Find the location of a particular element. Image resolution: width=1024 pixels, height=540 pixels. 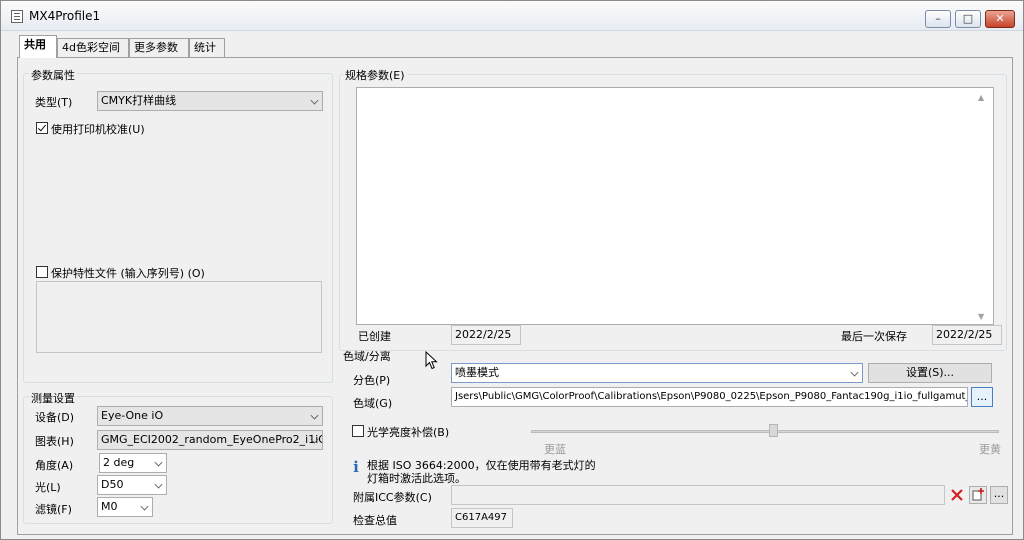

chart-label: 图表(H) is located at coordinates (54, 441).